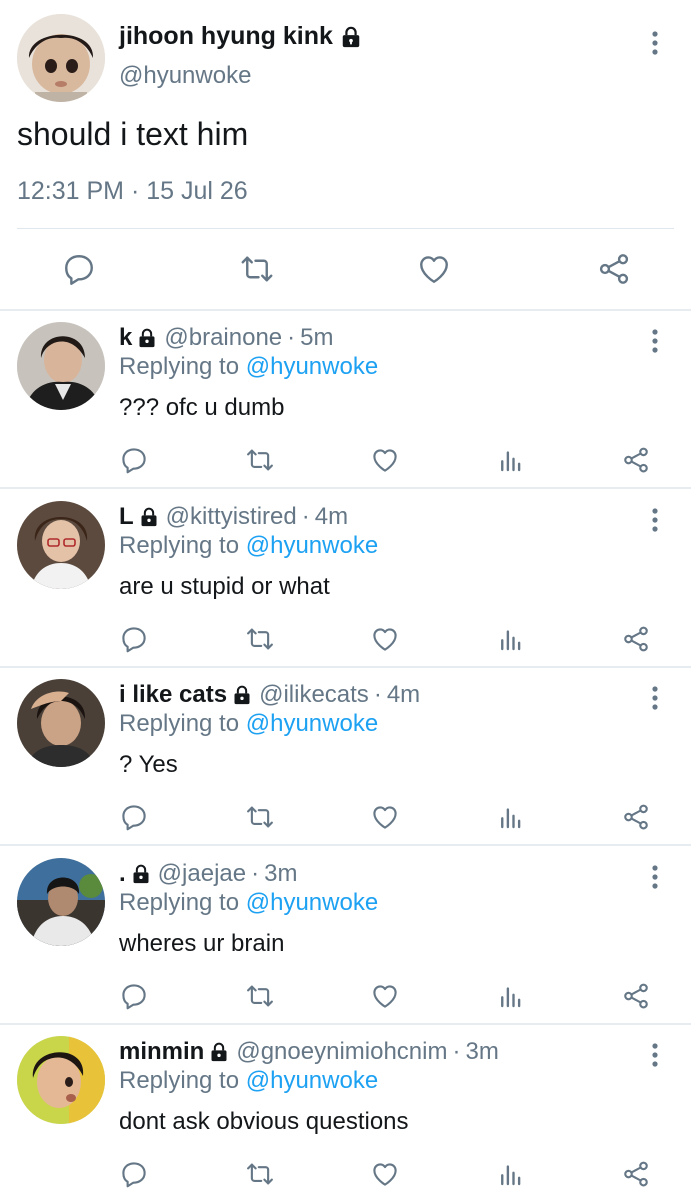 The image size is (691, 1204). Describe the element at coordinates (224, 586) in the screenshot. I see `reply-text: are u stupid or what` at that location.